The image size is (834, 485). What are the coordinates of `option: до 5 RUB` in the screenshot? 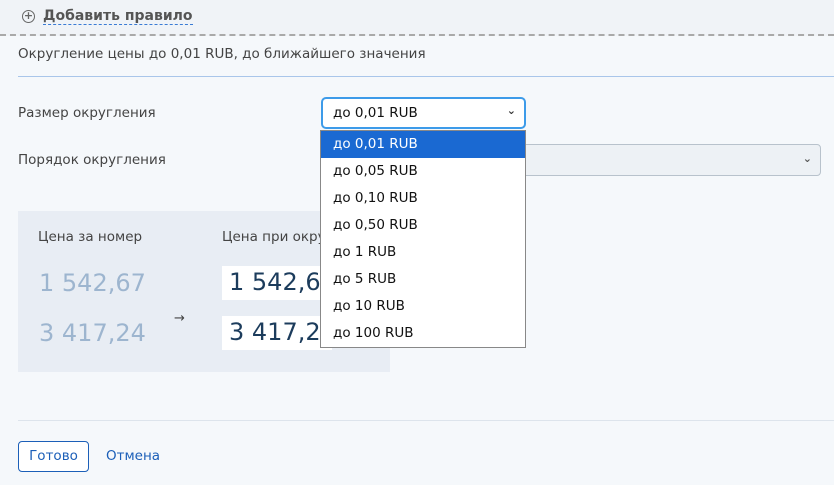 It's located at (423, 279).